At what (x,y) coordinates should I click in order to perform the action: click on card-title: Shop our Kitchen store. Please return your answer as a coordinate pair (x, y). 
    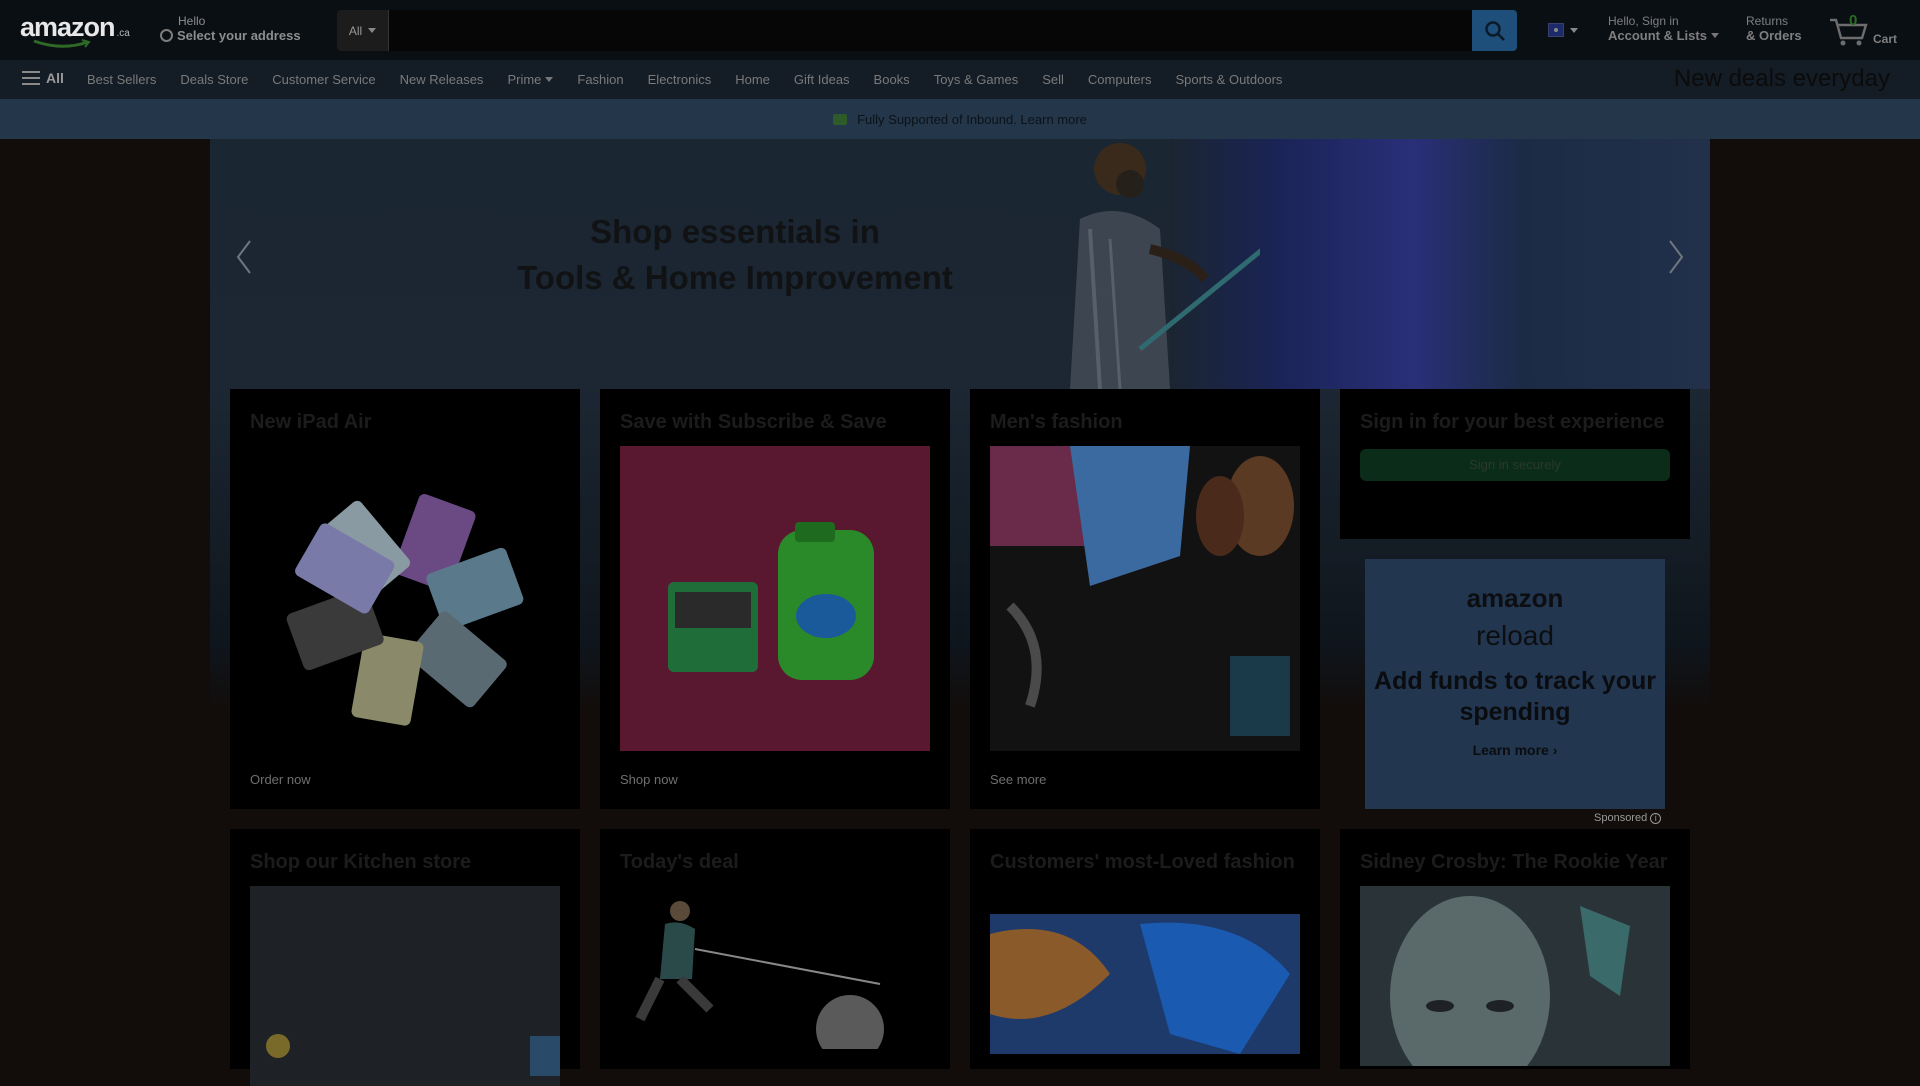
    Looking at the image, I should click on (361, 862).